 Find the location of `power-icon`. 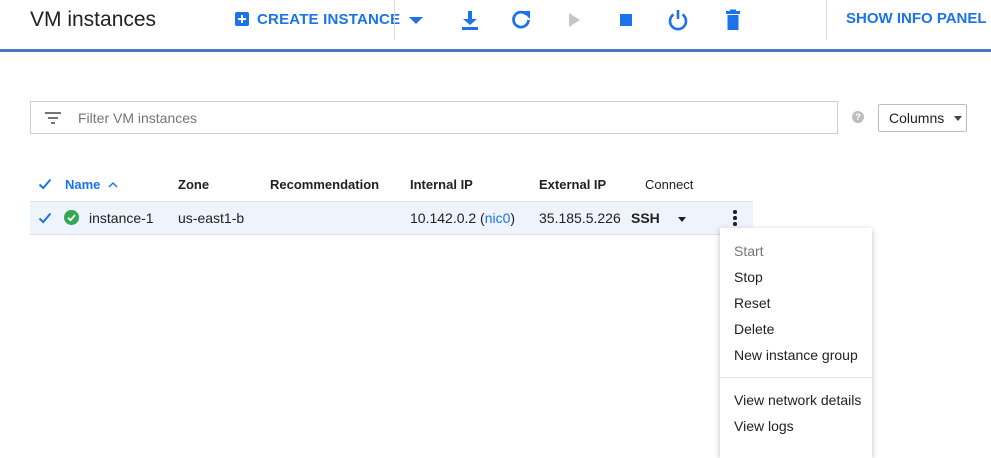

power-icon is located at coordinates (678, 20).